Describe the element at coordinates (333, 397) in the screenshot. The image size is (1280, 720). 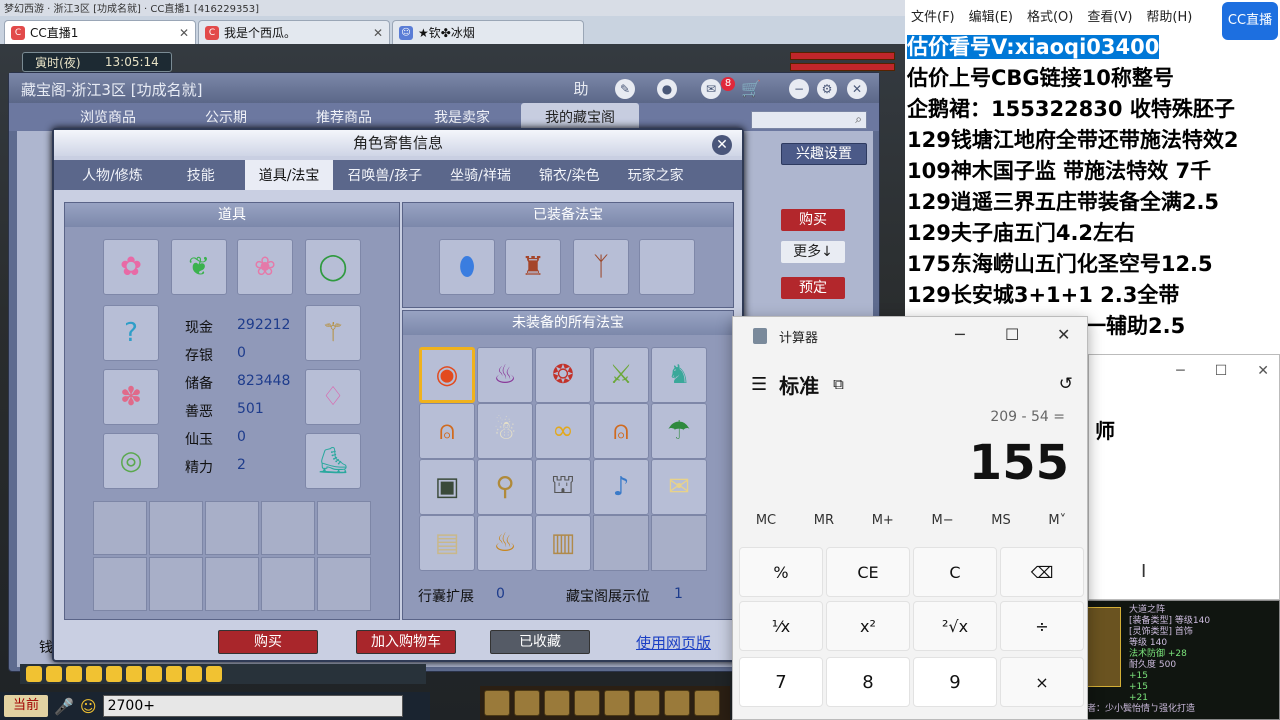
I see `dress-item-icon: ♢` at that location.